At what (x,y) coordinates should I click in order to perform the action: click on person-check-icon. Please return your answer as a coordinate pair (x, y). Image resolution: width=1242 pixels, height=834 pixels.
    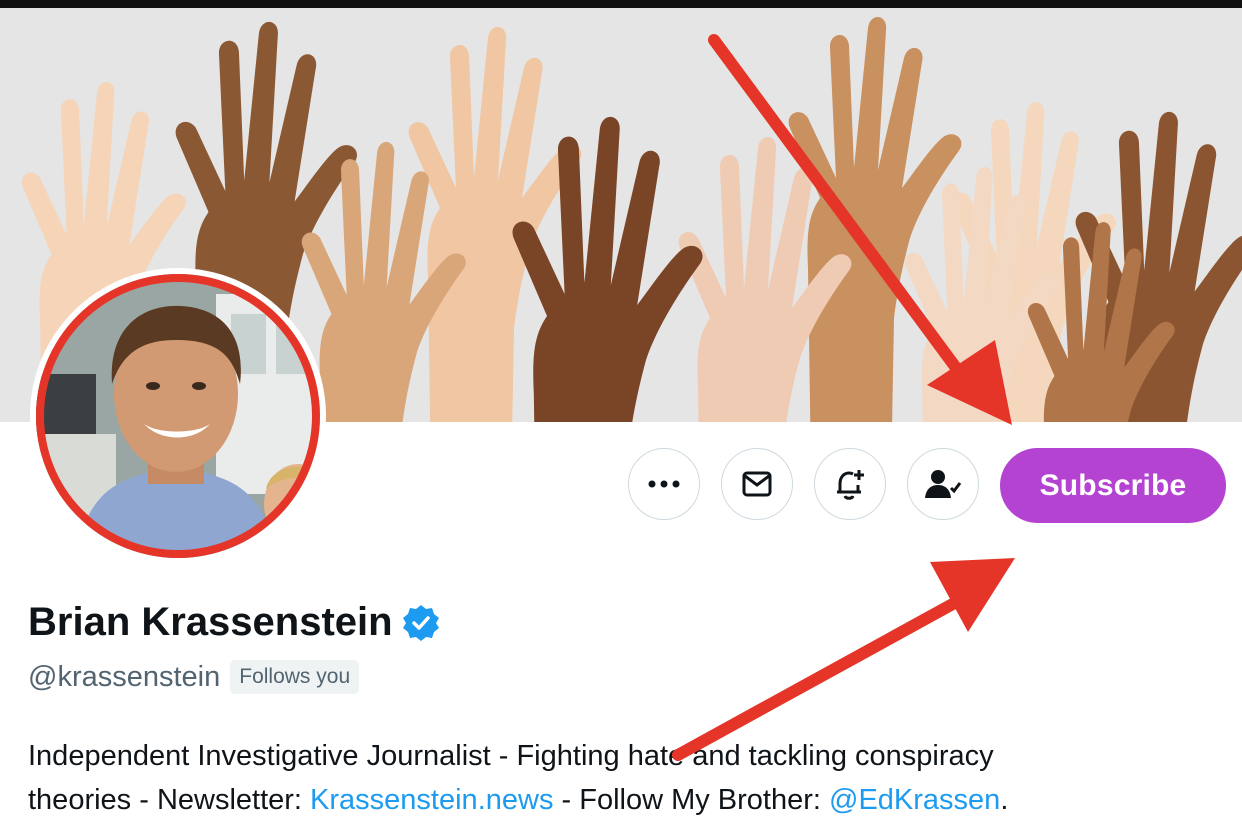
    Looking at the image, I should click on (943, 484).